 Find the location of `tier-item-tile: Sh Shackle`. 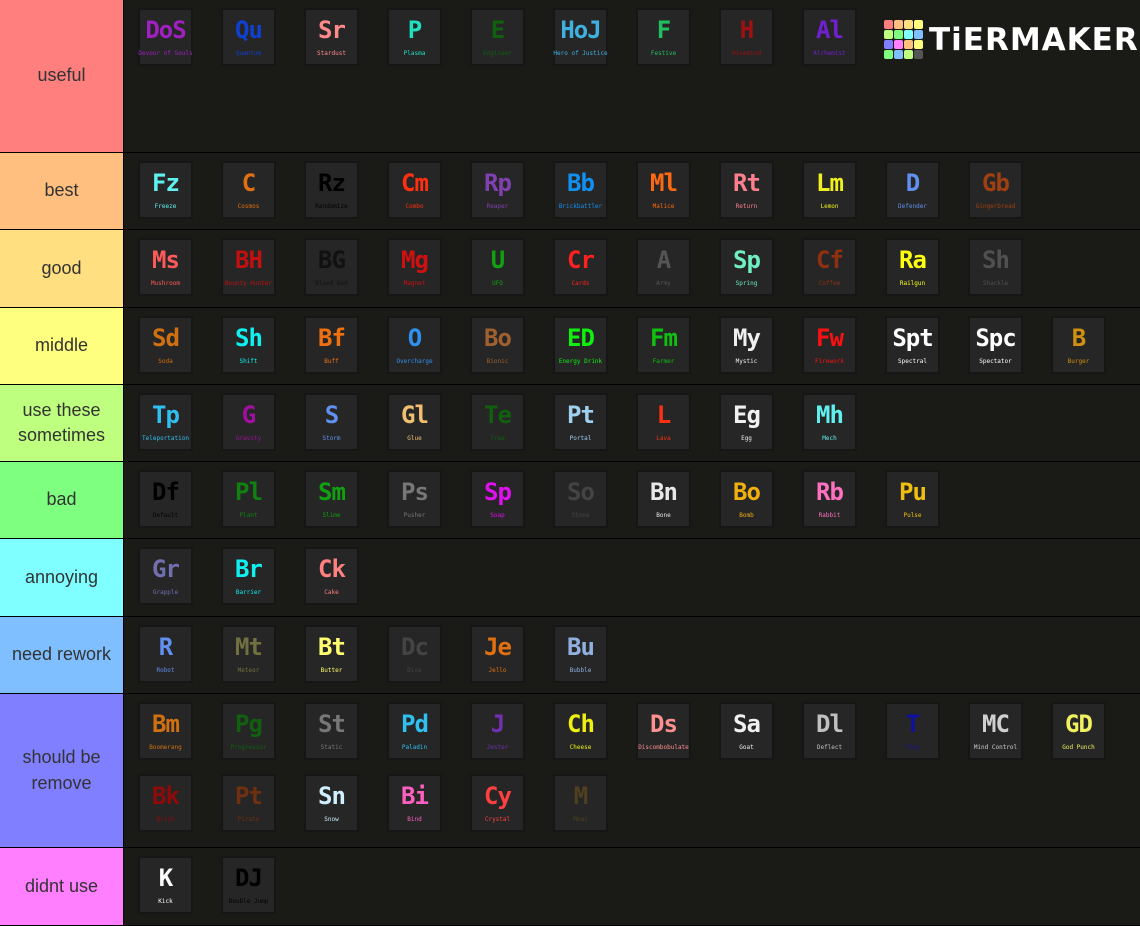

tier-item-tile: Sh Shackle is located at coordinates (995, 267).